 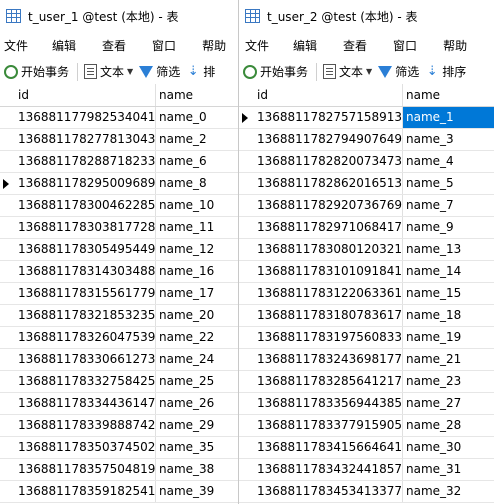 What do you see at coordinates (366, 228) in the screenshot?
I see `table-row: 1368811782971068417 name_9` at bounding box center [366, 228].